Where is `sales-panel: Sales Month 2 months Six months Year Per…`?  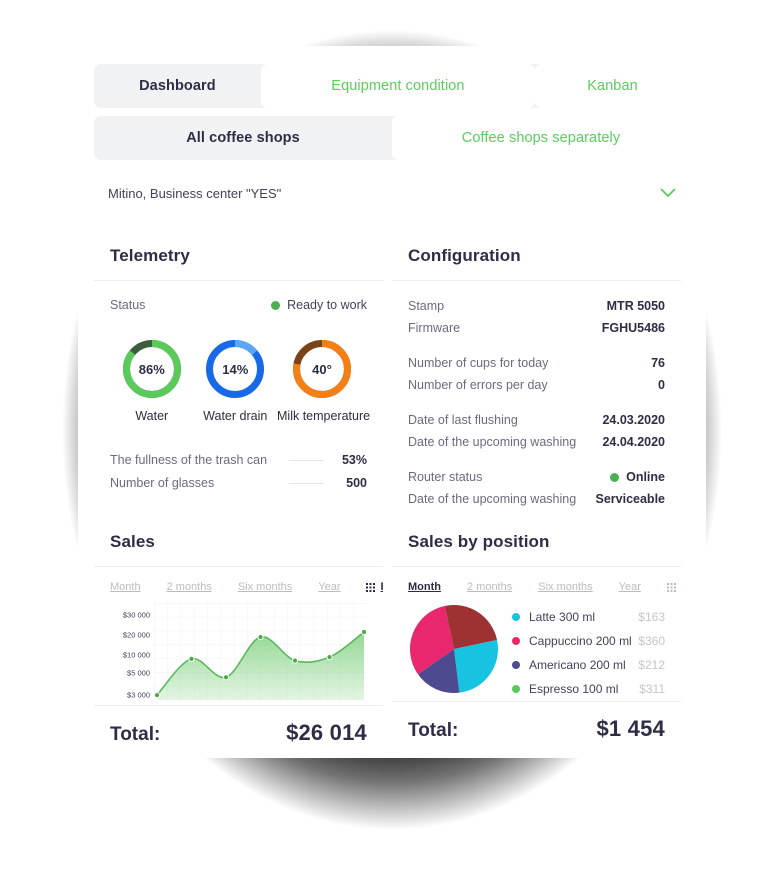 sales-panel: Sales Month 2 months Six months Year Per… is located at coordinates (238, 634).